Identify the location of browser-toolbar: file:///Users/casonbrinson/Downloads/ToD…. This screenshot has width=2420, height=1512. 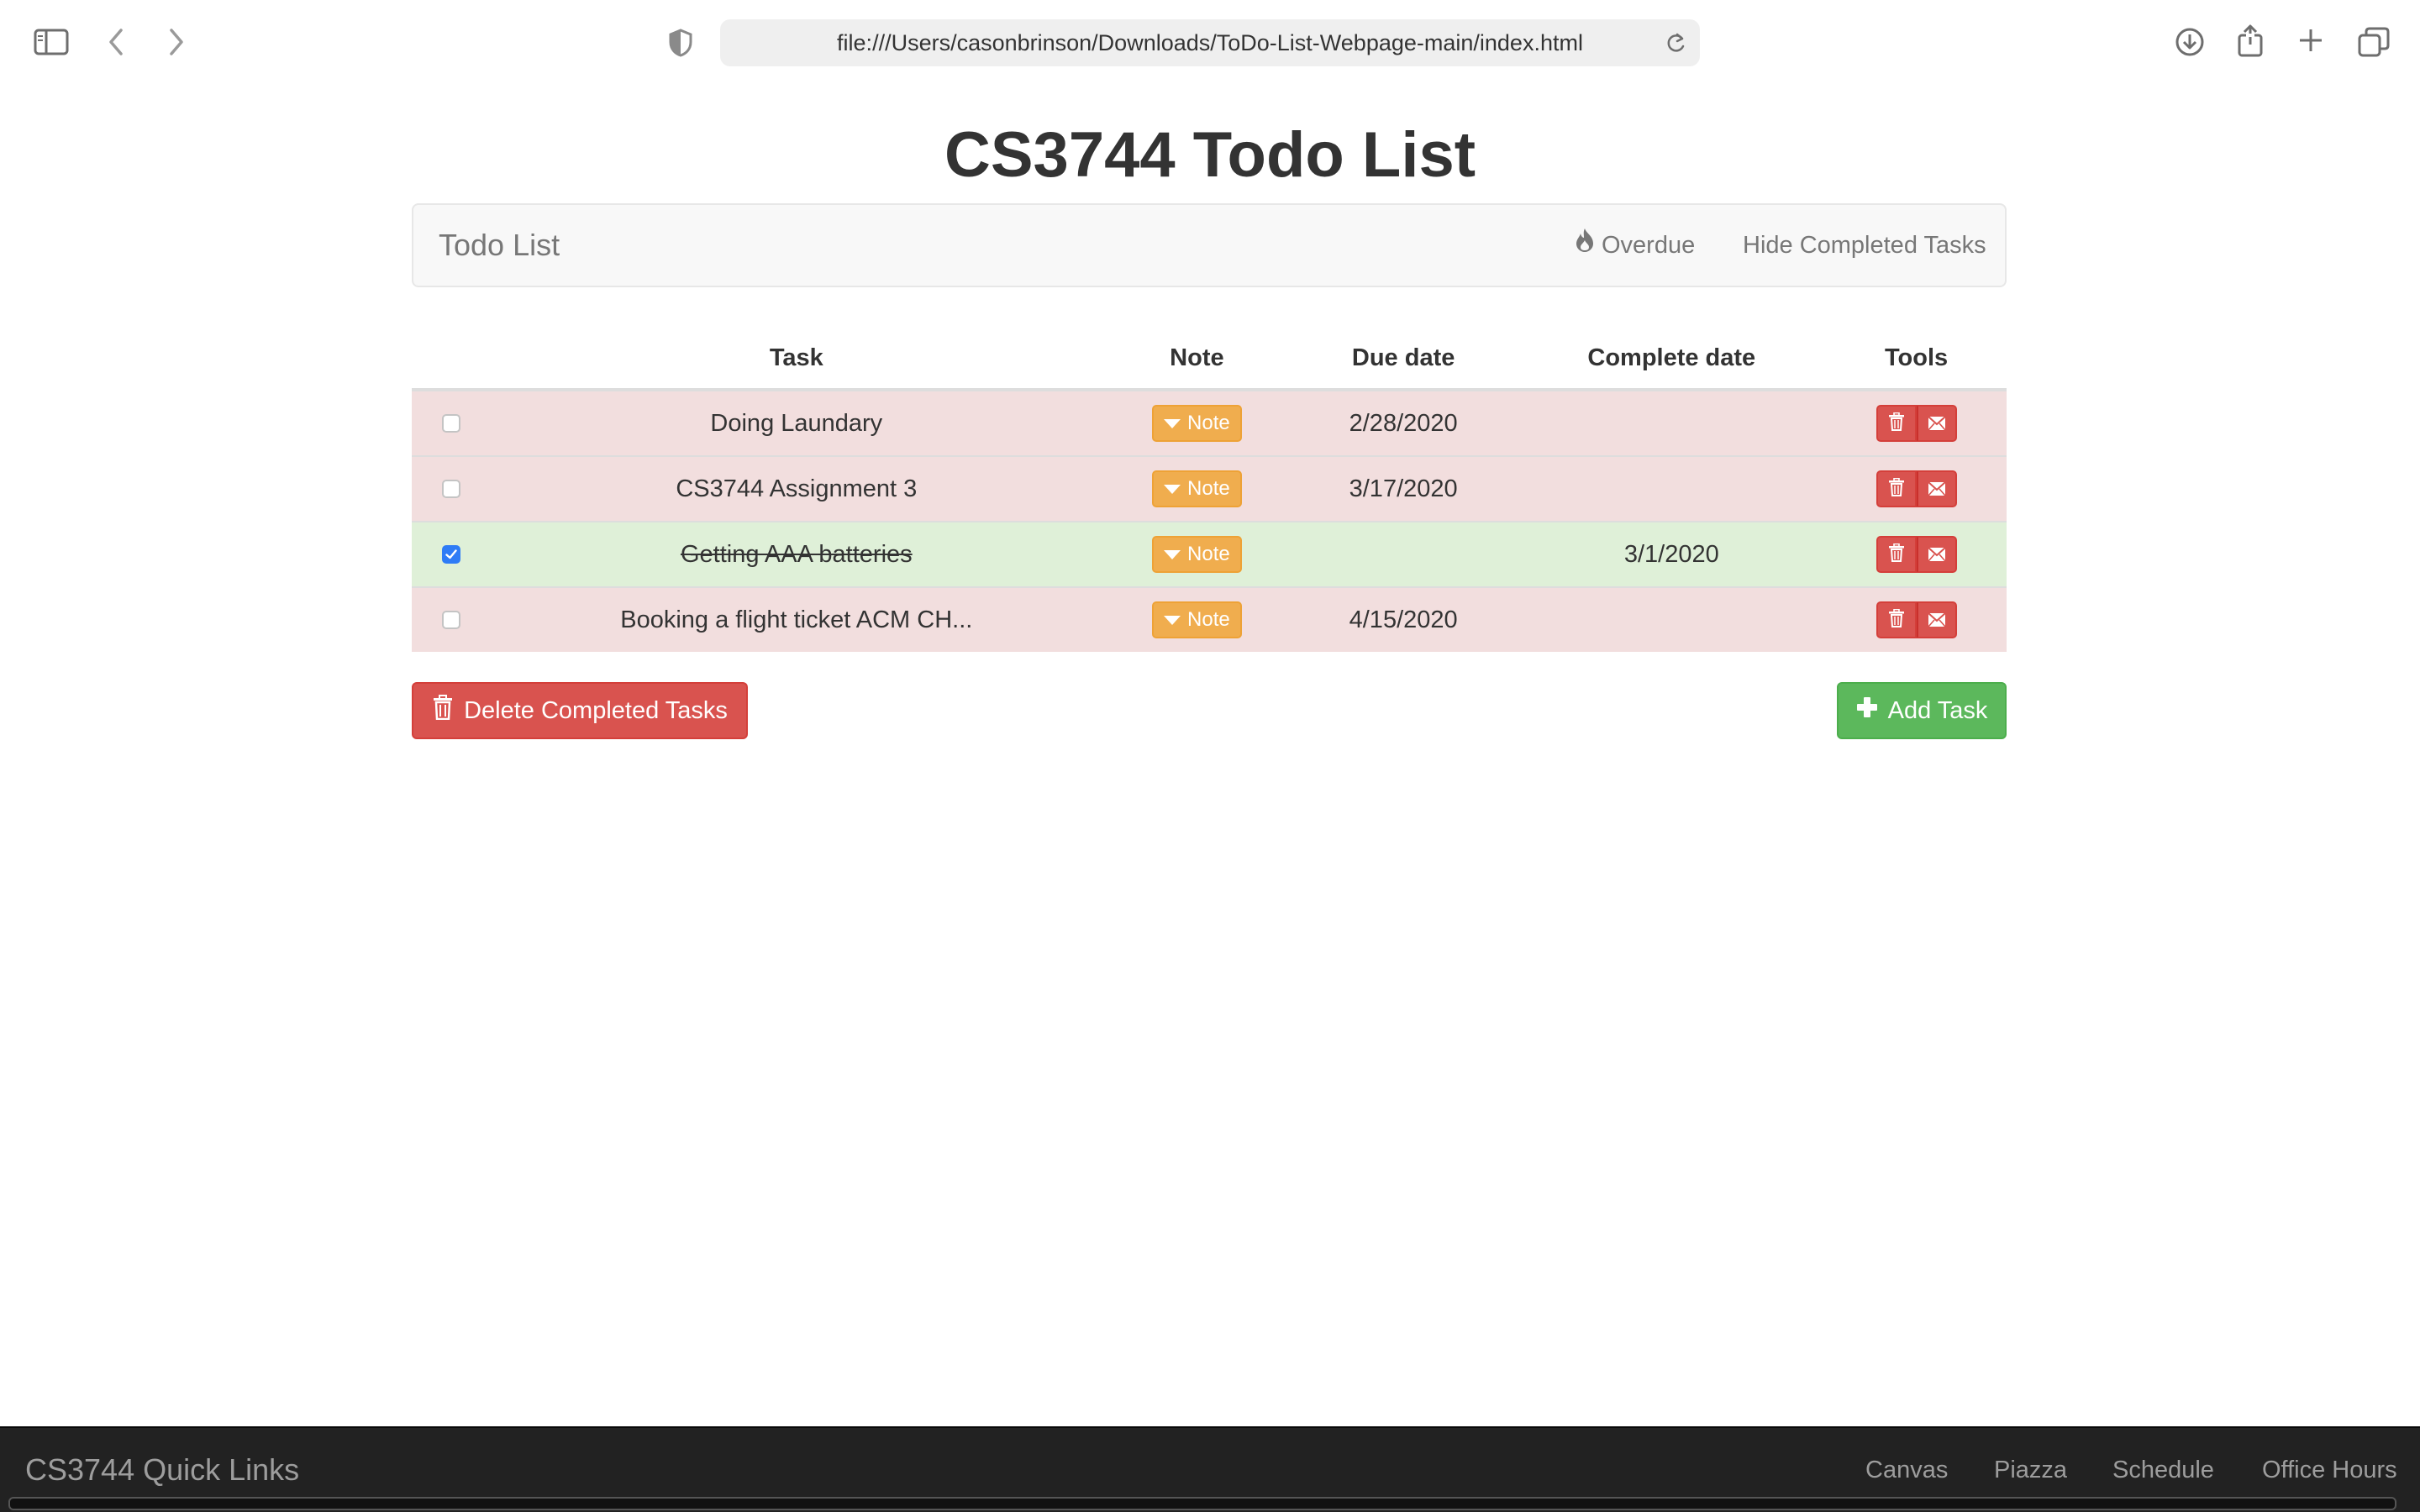
(1210, 42).